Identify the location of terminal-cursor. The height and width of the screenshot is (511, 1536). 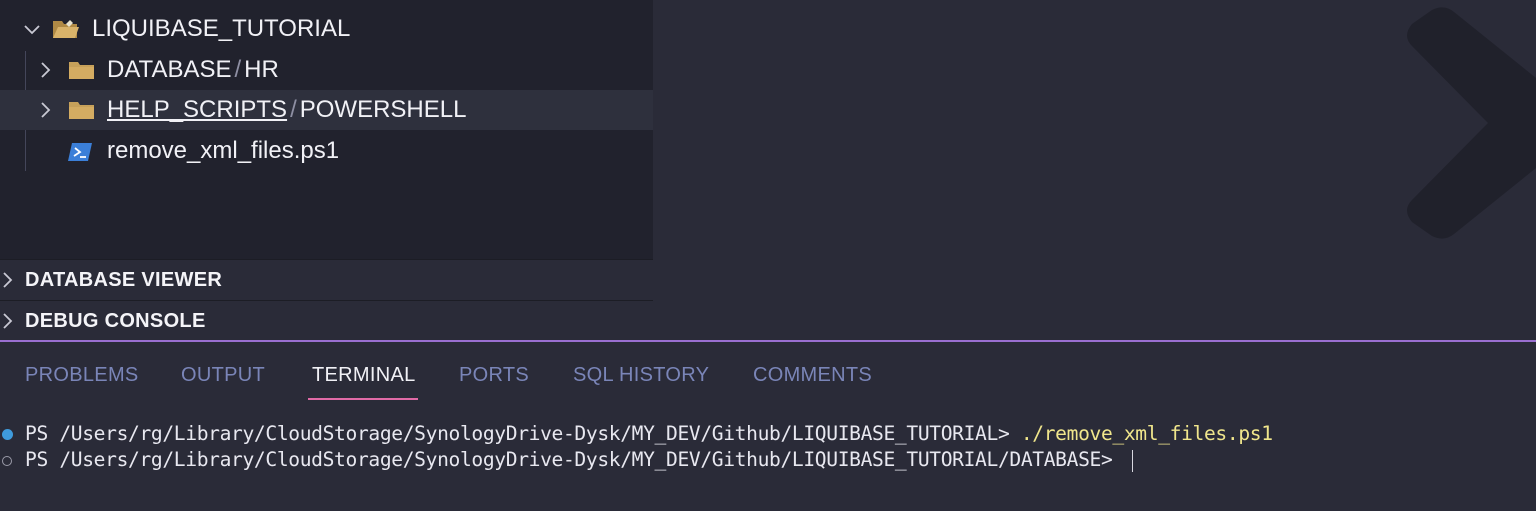
(1132, 460).